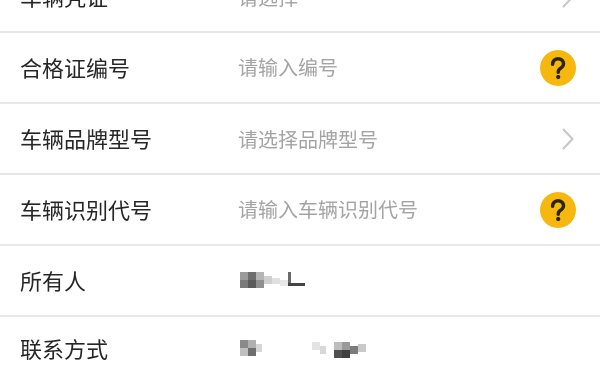 The image size is (600, 380). I want to click on contact-value-redacted, so click(303, 348).